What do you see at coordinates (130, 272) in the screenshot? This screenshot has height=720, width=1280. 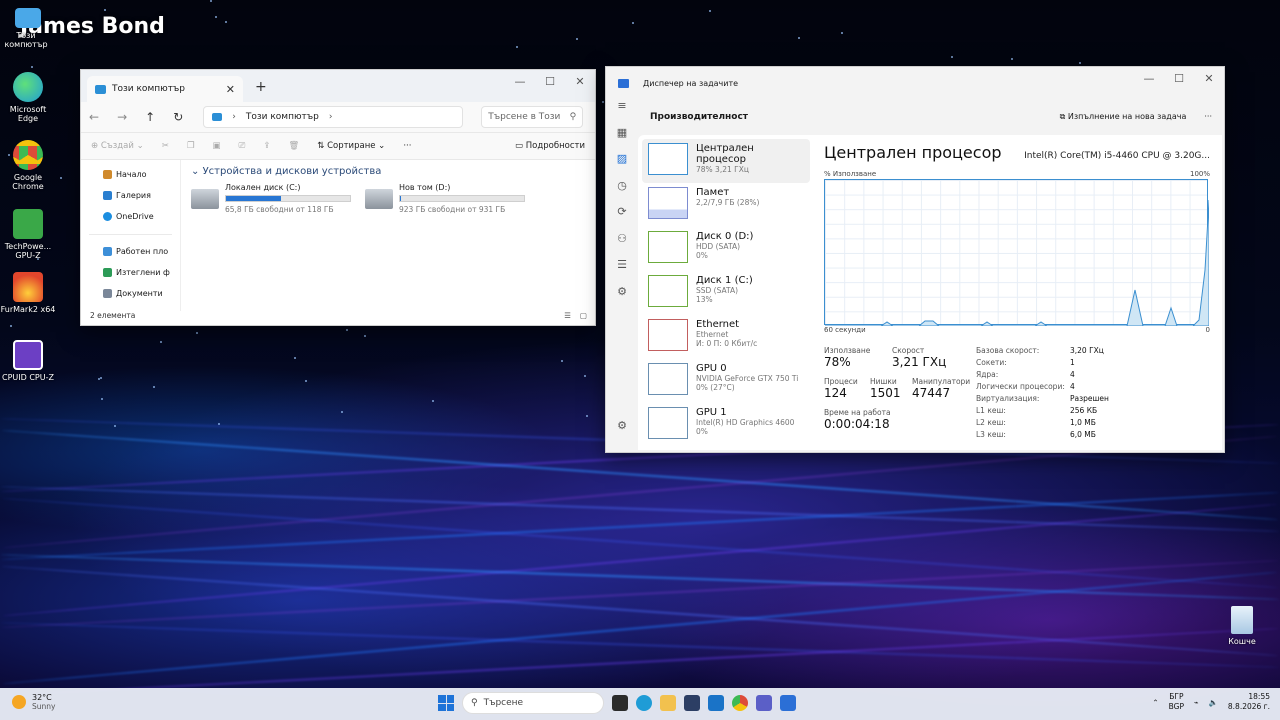 I see `nav-item-downloads: Изтеглени ф` at bounding box center [130, 272].